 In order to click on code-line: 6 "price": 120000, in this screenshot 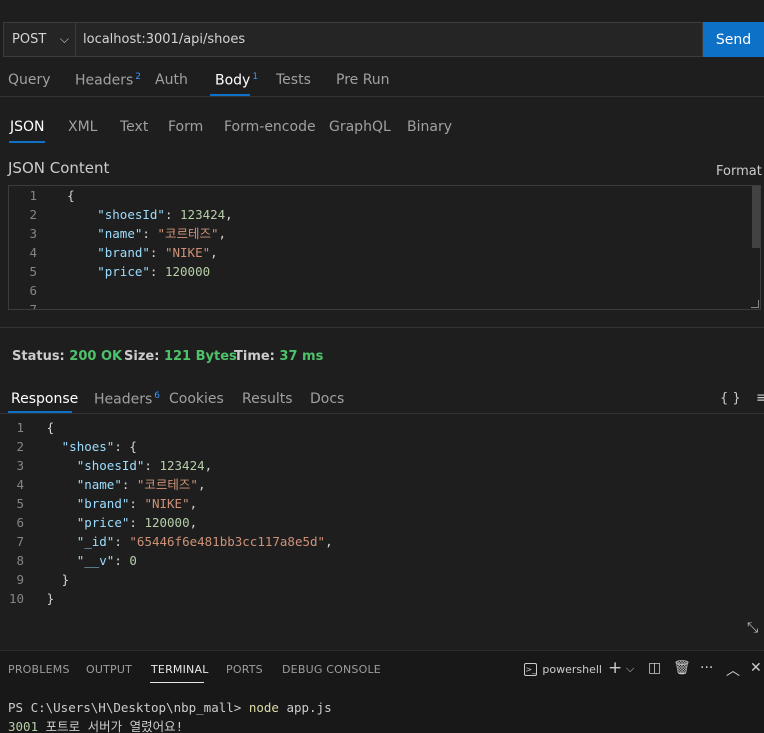, I will do `click(98, 522)`.